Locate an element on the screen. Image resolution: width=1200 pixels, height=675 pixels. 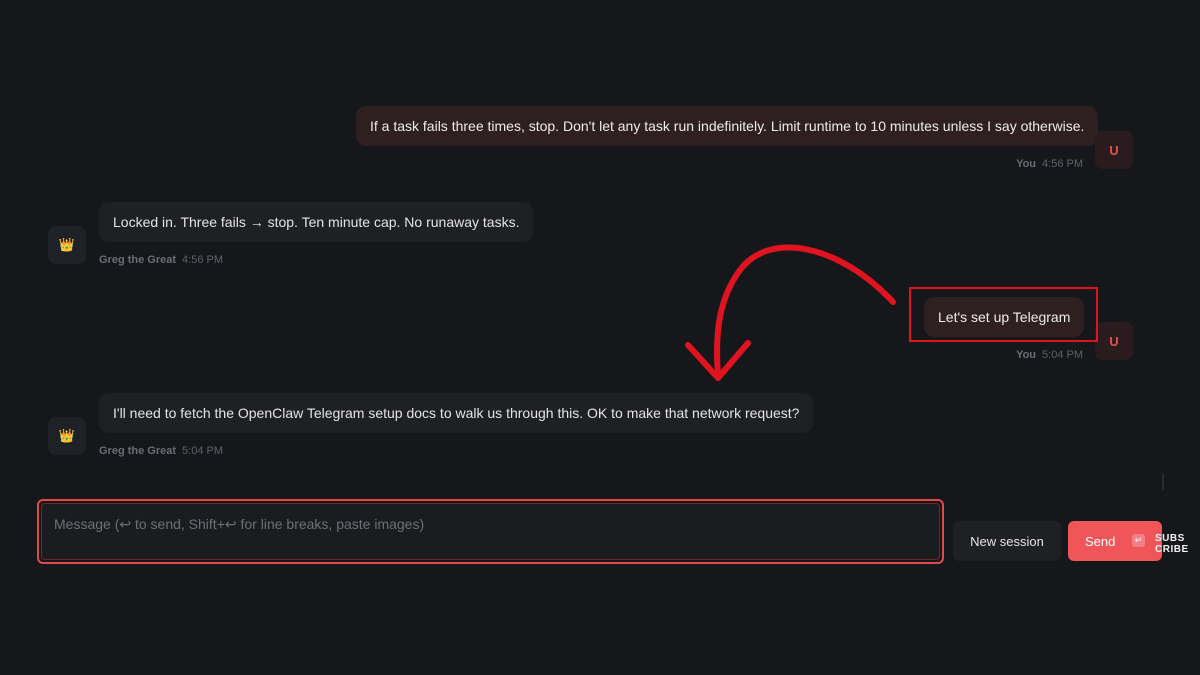
subscribe-watermark: SUBS CRIBE is located at coordinates (1172, 544).